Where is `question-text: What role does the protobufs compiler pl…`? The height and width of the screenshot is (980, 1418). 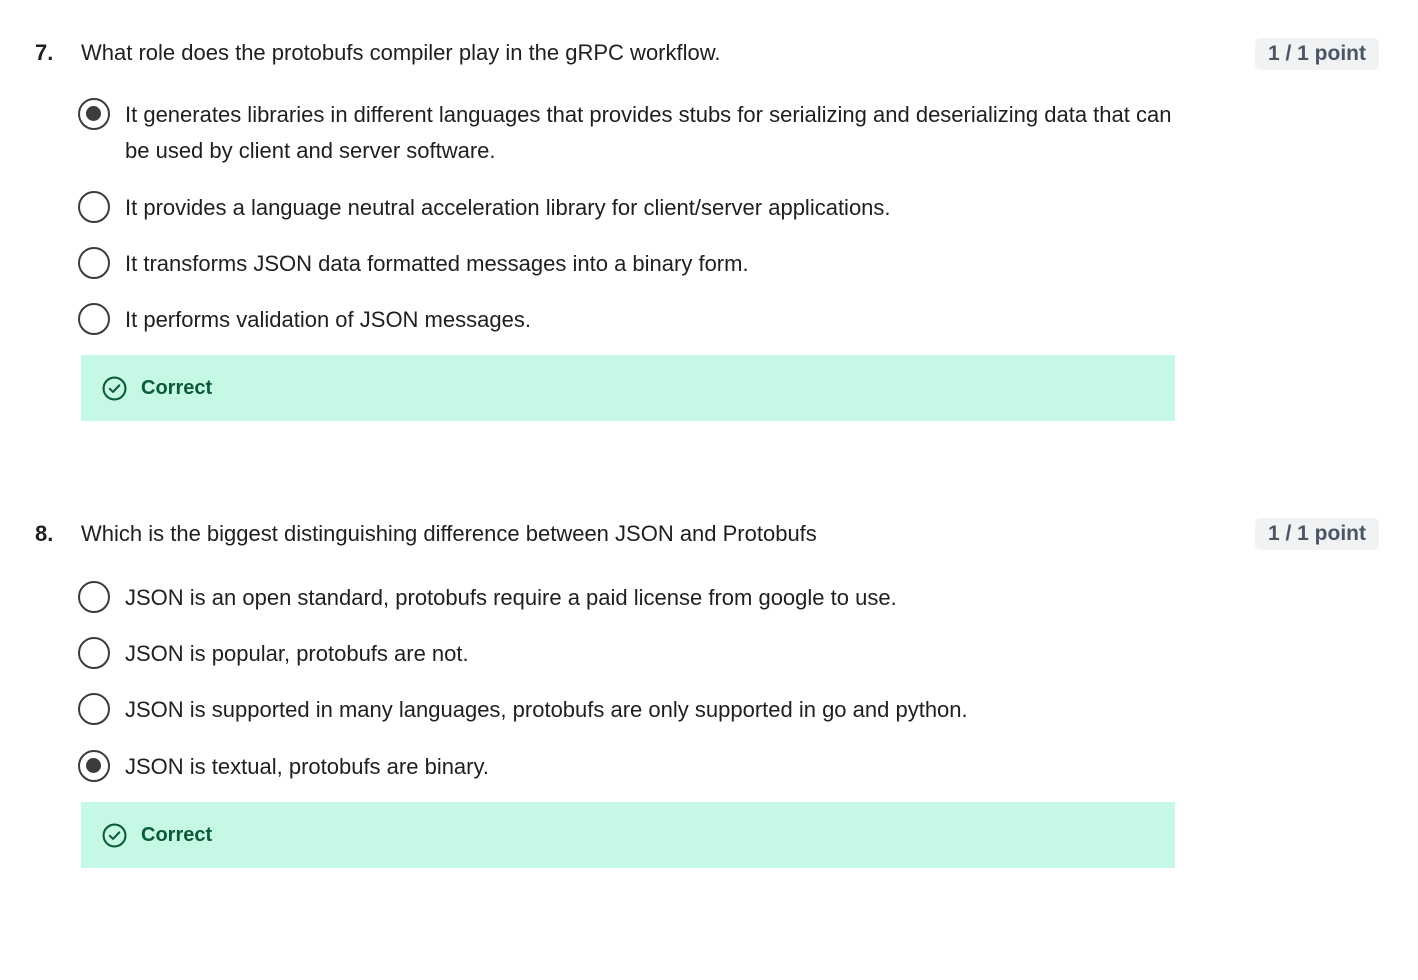 question-text: What role does the protobufs compiler pl… is located at coordinates (401, 52).